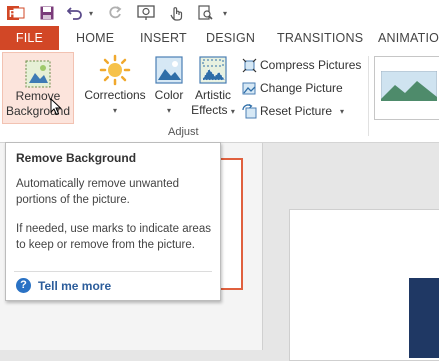 This screenshot has width=439, height=361. I want to click on artistic-effects-button: Artistic Effects ▾, so click(213, 85).